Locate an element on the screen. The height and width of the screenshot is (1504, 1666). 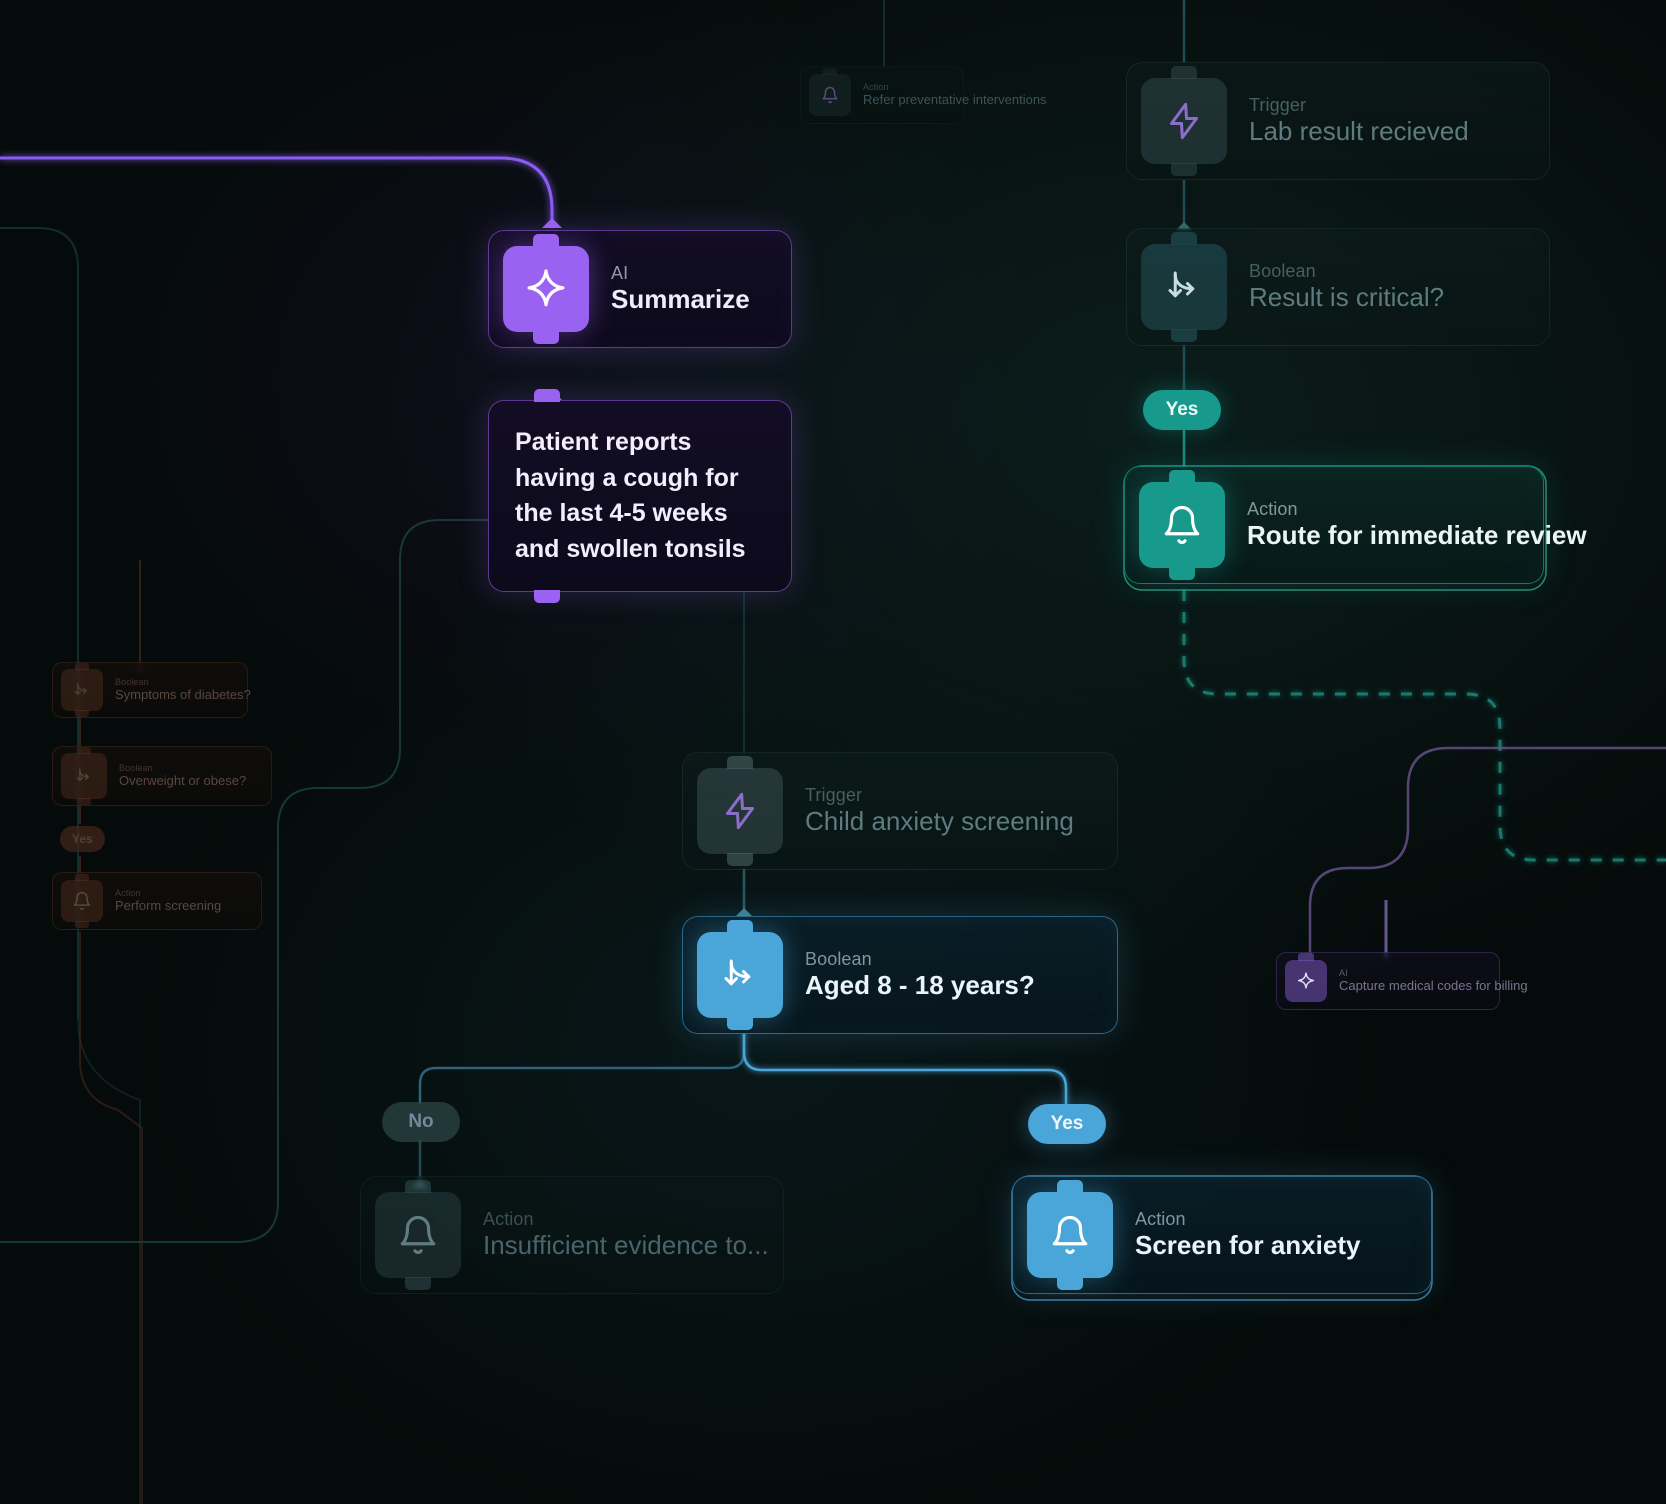
node-result-is-critical: Boolean Result is critical? is located at coordinates (1338, 287).